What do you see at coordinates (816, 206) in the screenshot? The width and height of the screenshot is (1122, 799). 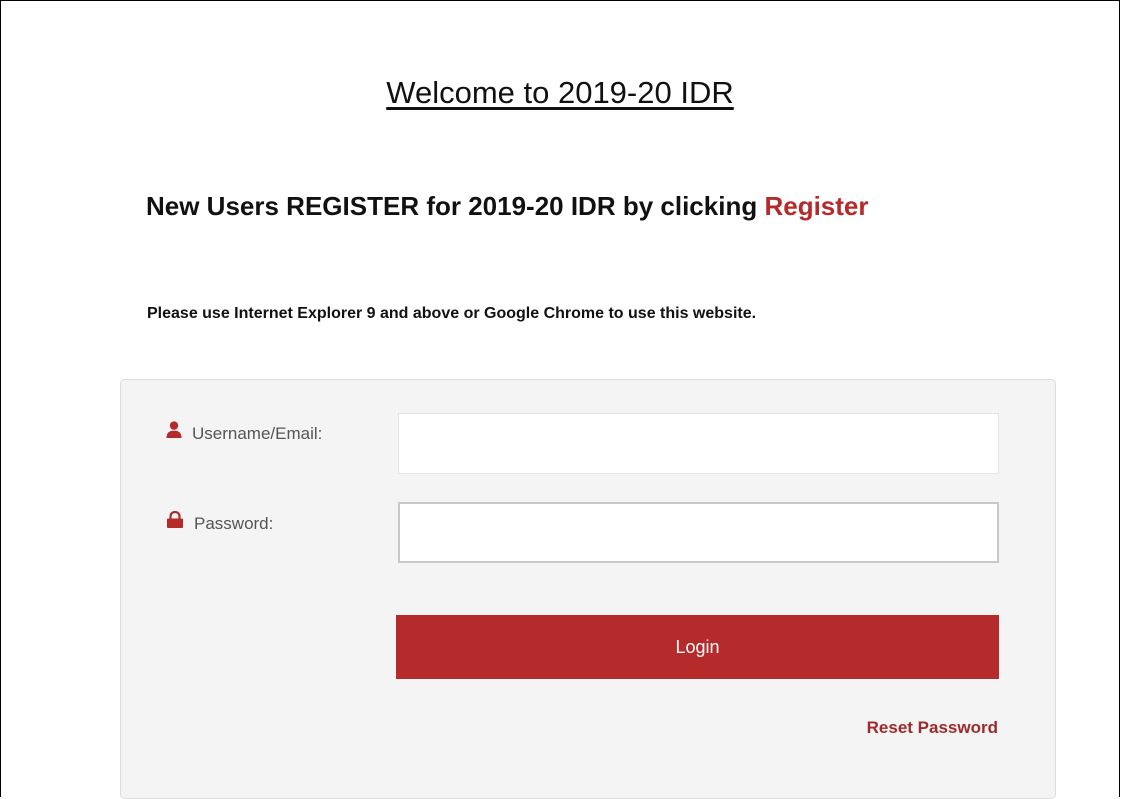 I see `register-link: Register` at bounding box center [816, 206].